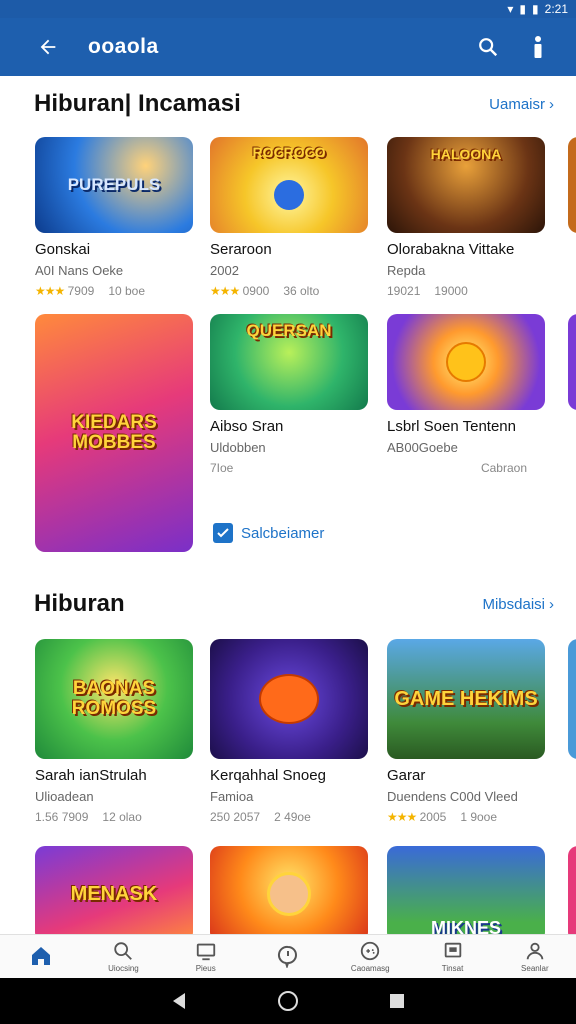  Describe the element at coordinates (370, 951) in the screenshot. I see `gamepad-icon` at that location.